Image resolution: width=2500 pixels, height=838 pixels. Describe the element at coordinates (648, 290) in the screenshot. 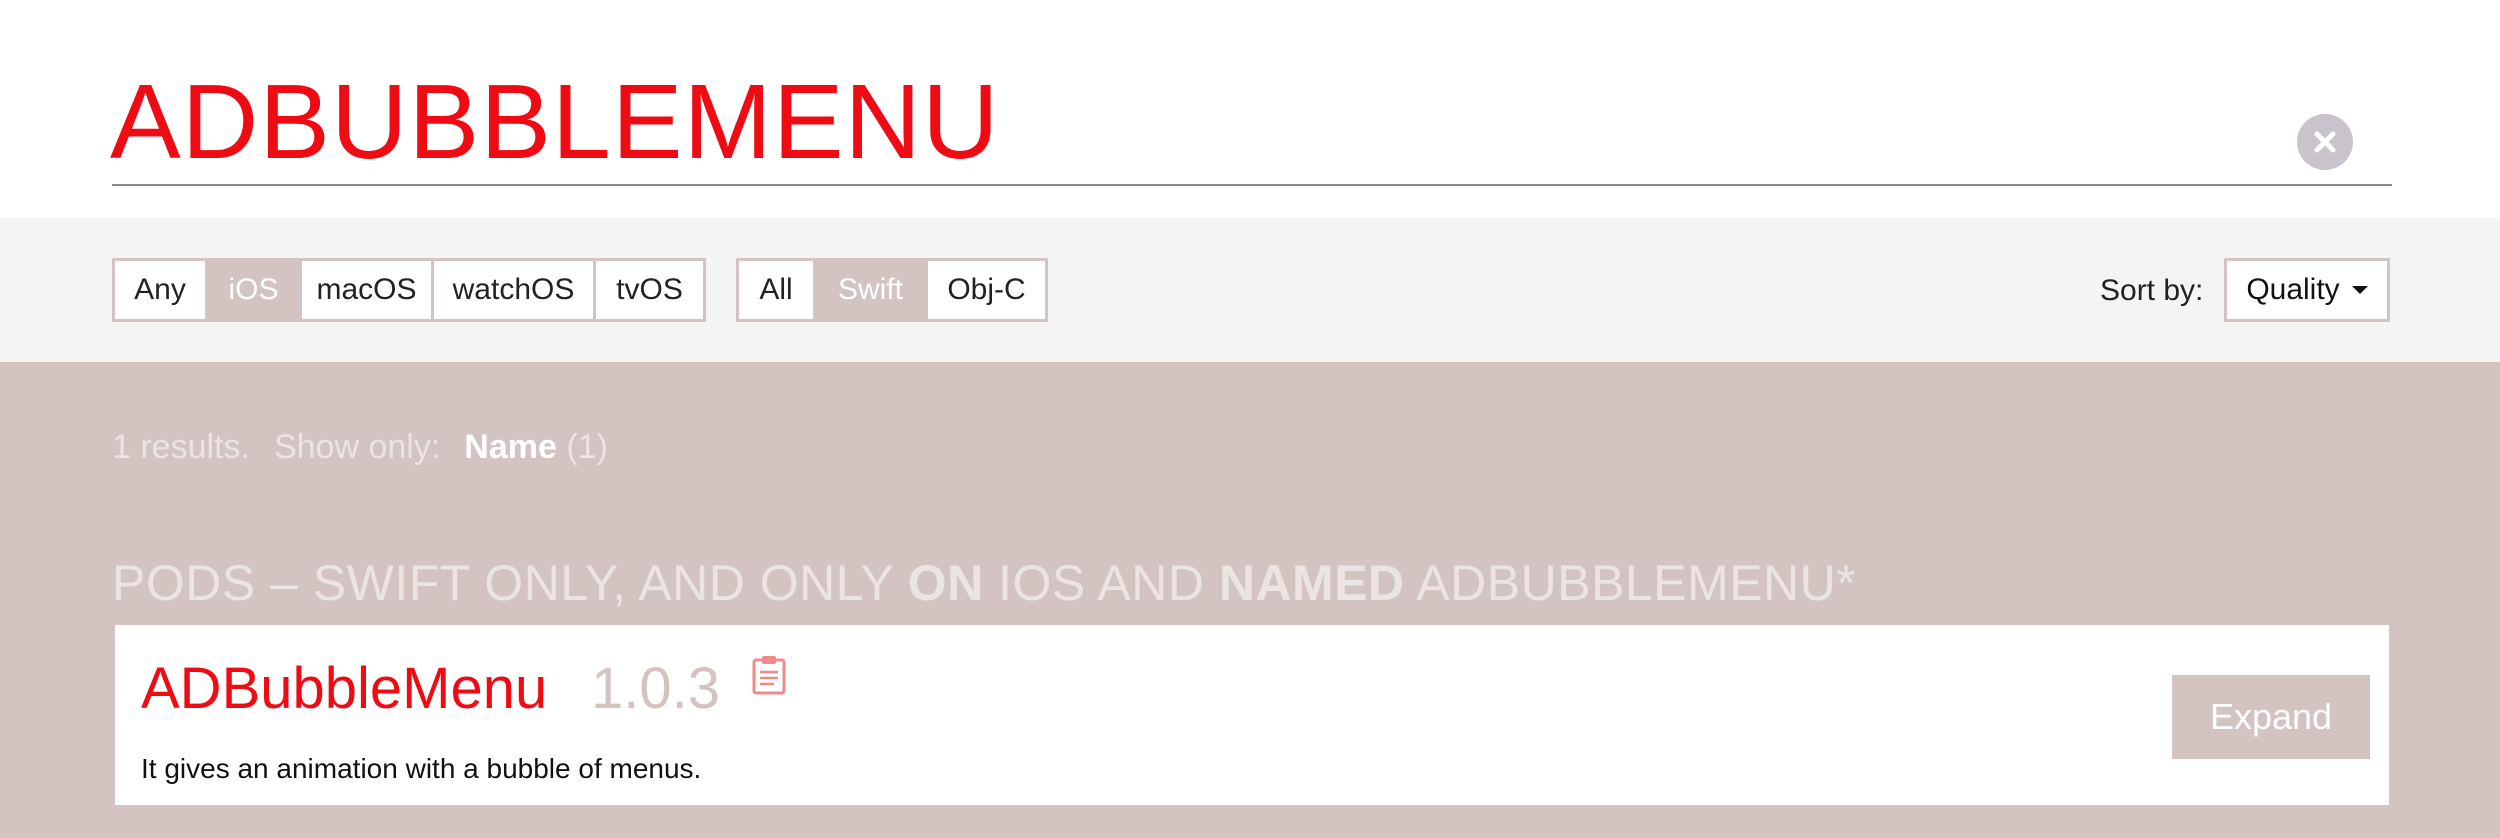

I see `platform-tvos-button: tvOS` at that location.